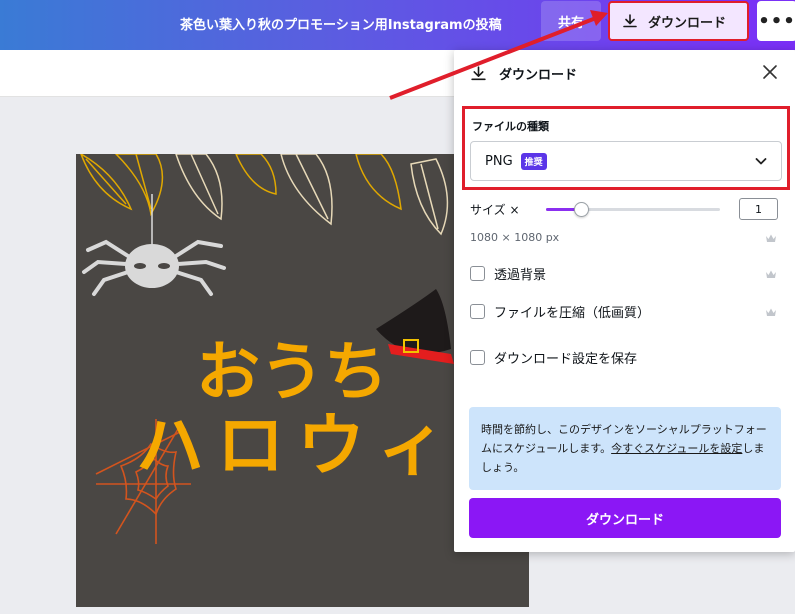 The image size is (795, 614). I want to click on more-icon: •••, so click(776, 21).